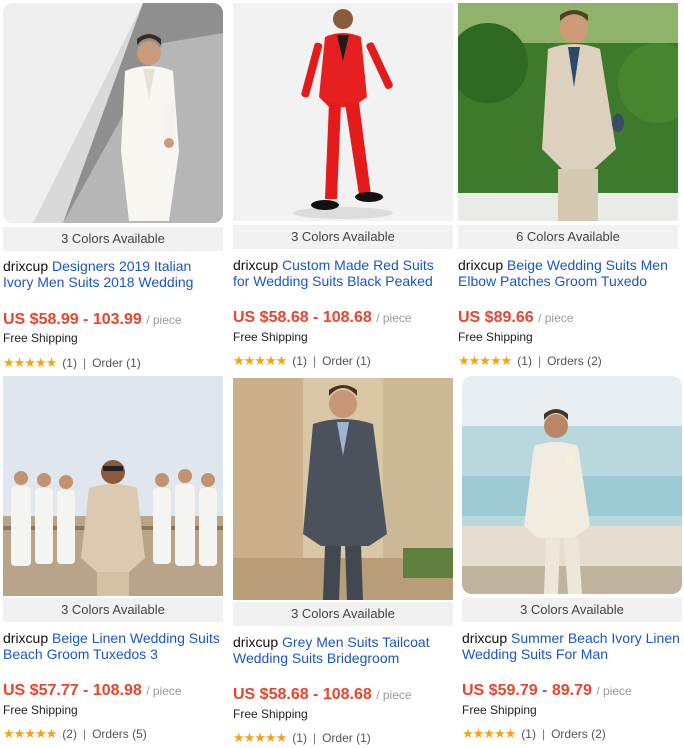 The image size is (684, 748). I want to click on price-row: US $58.99 - 103.99 / piece, so click(113, 320).